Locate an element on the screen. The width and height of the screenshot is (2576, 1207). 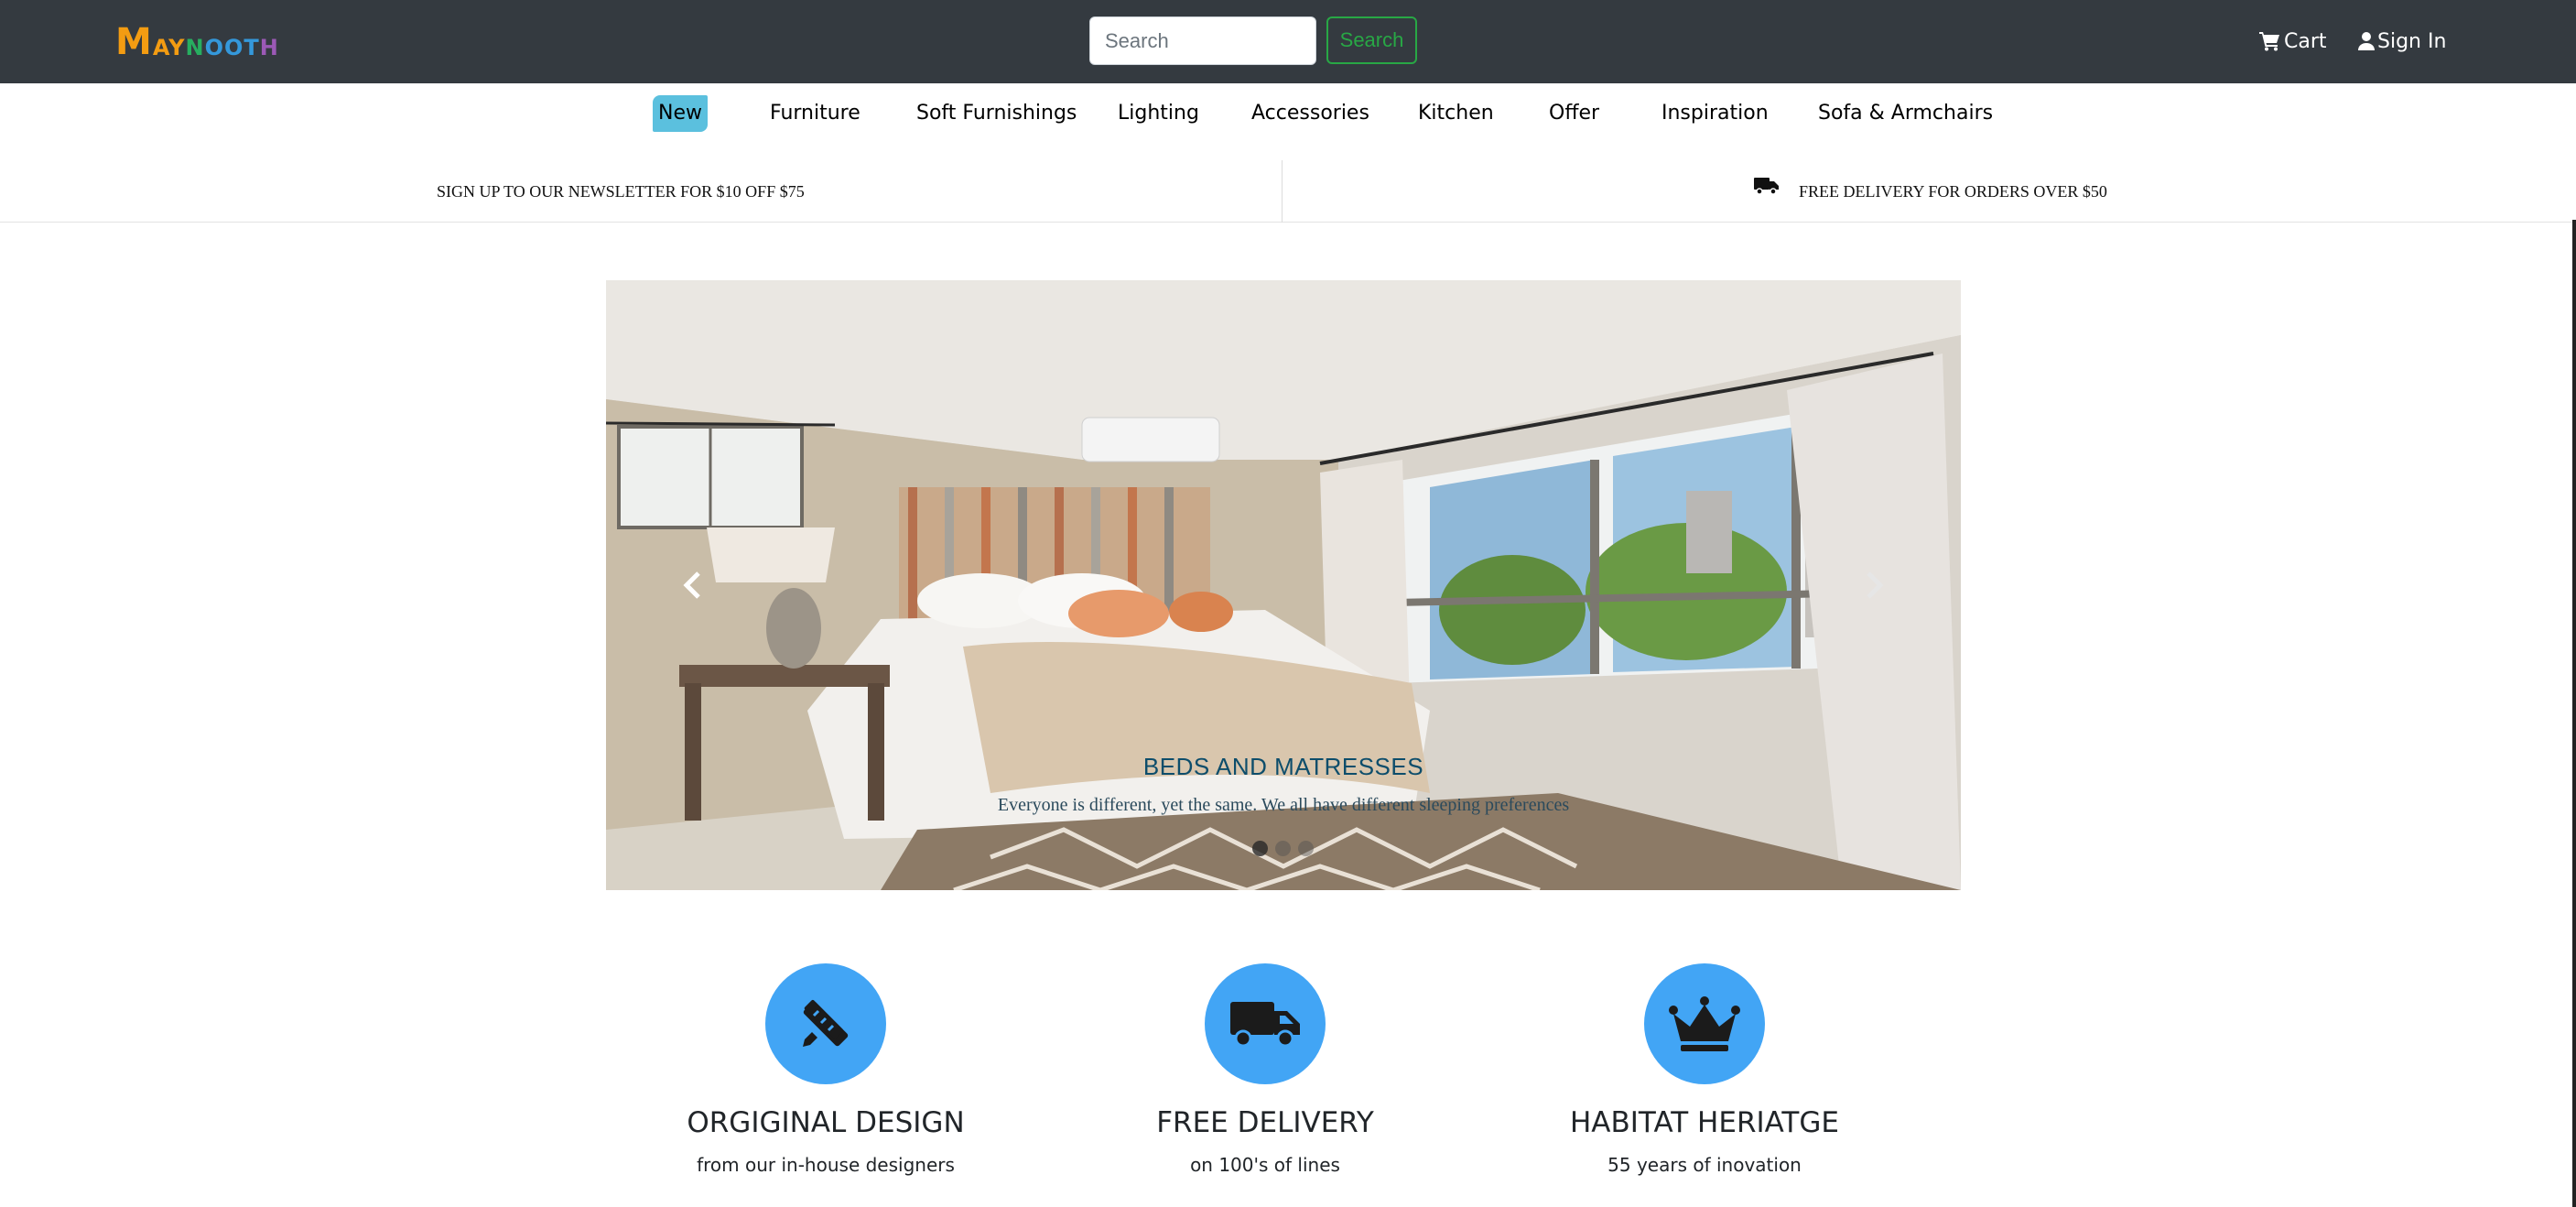
nav-item-accessories: Accessories is located at coordinates (1310, 113).